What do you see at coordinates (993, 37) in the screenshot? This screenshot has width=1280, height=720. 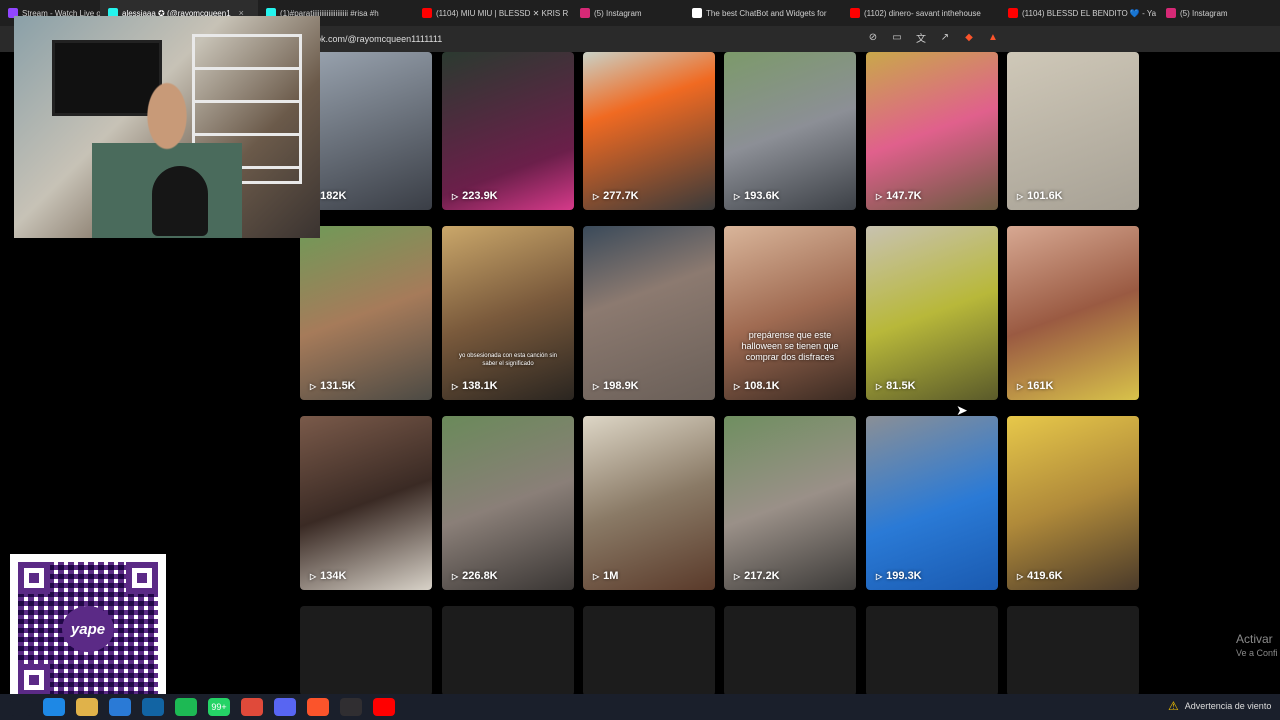 I see `brave-rewards-icon: ▲` at bounding box center [993, 37].